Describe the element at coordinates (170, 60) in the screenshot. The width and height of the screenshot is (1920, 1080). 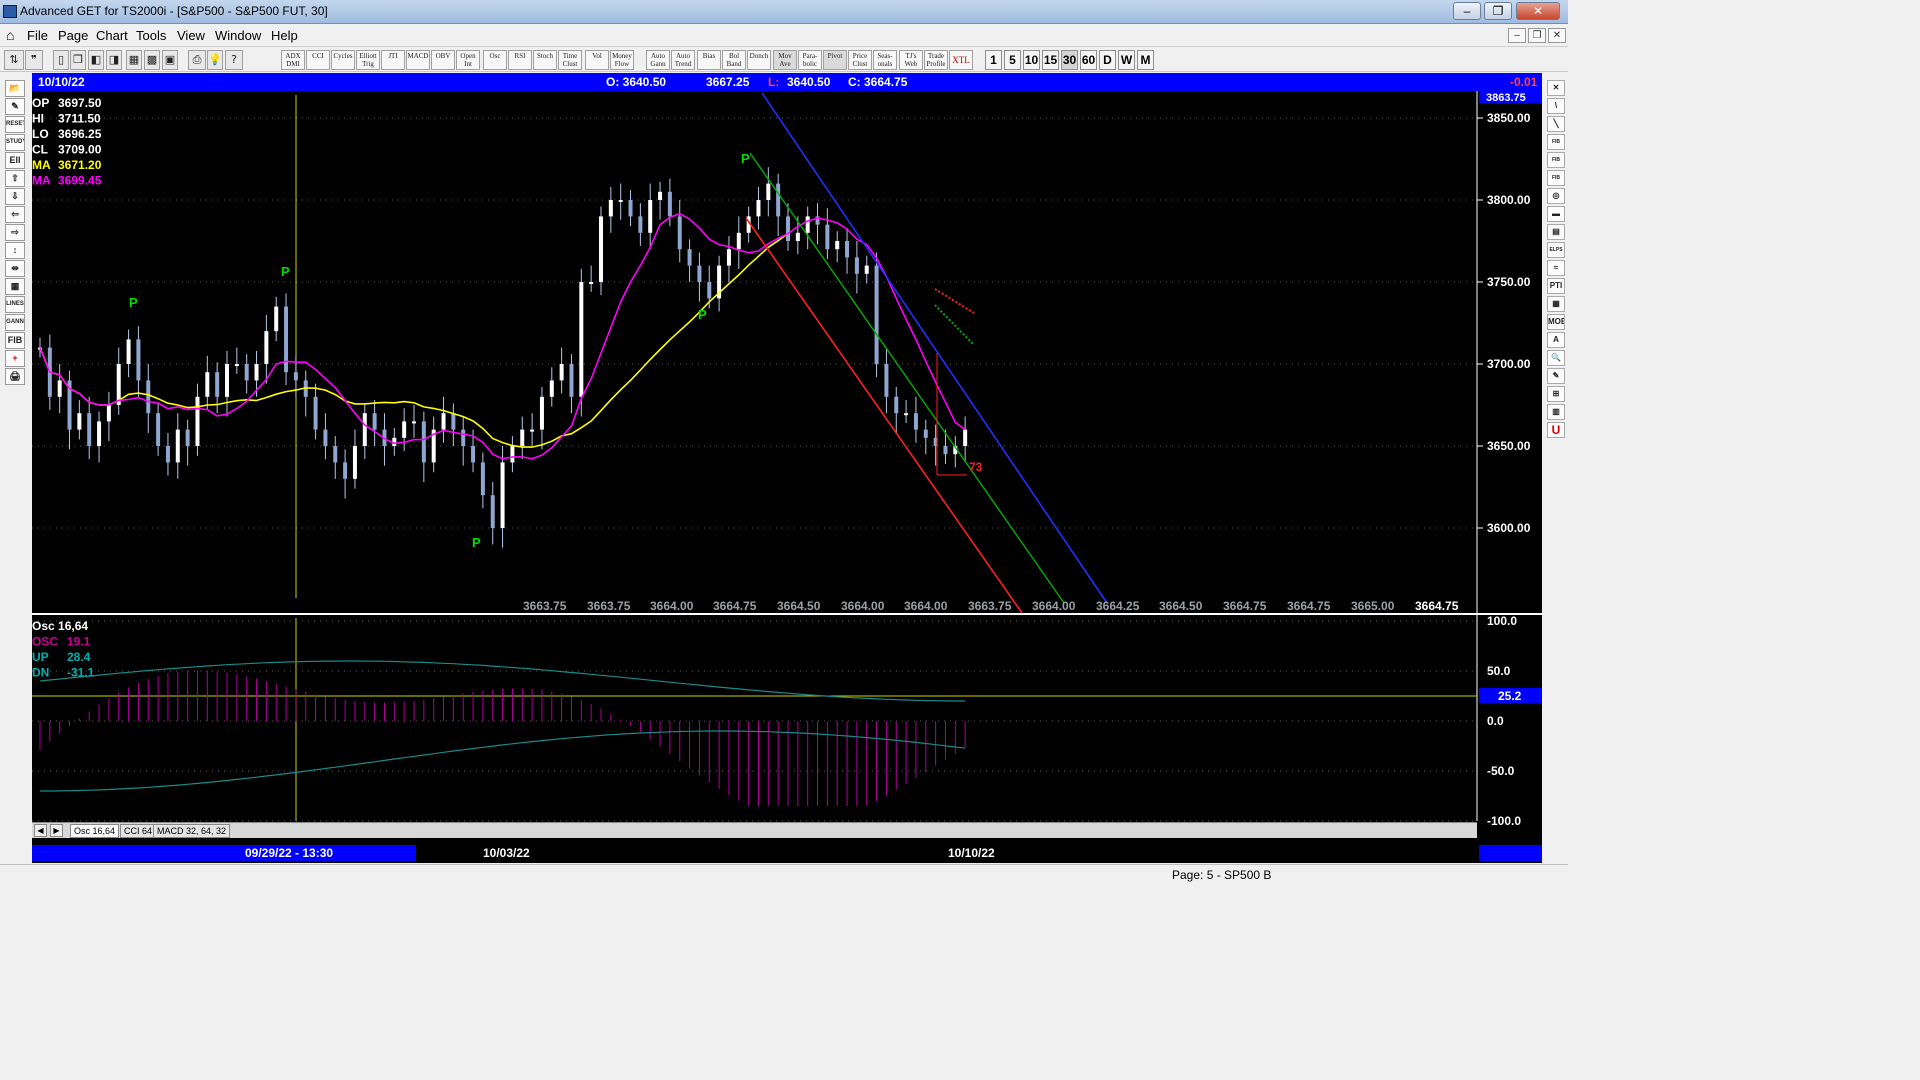
I see `layout-icon: ▣` at that location.